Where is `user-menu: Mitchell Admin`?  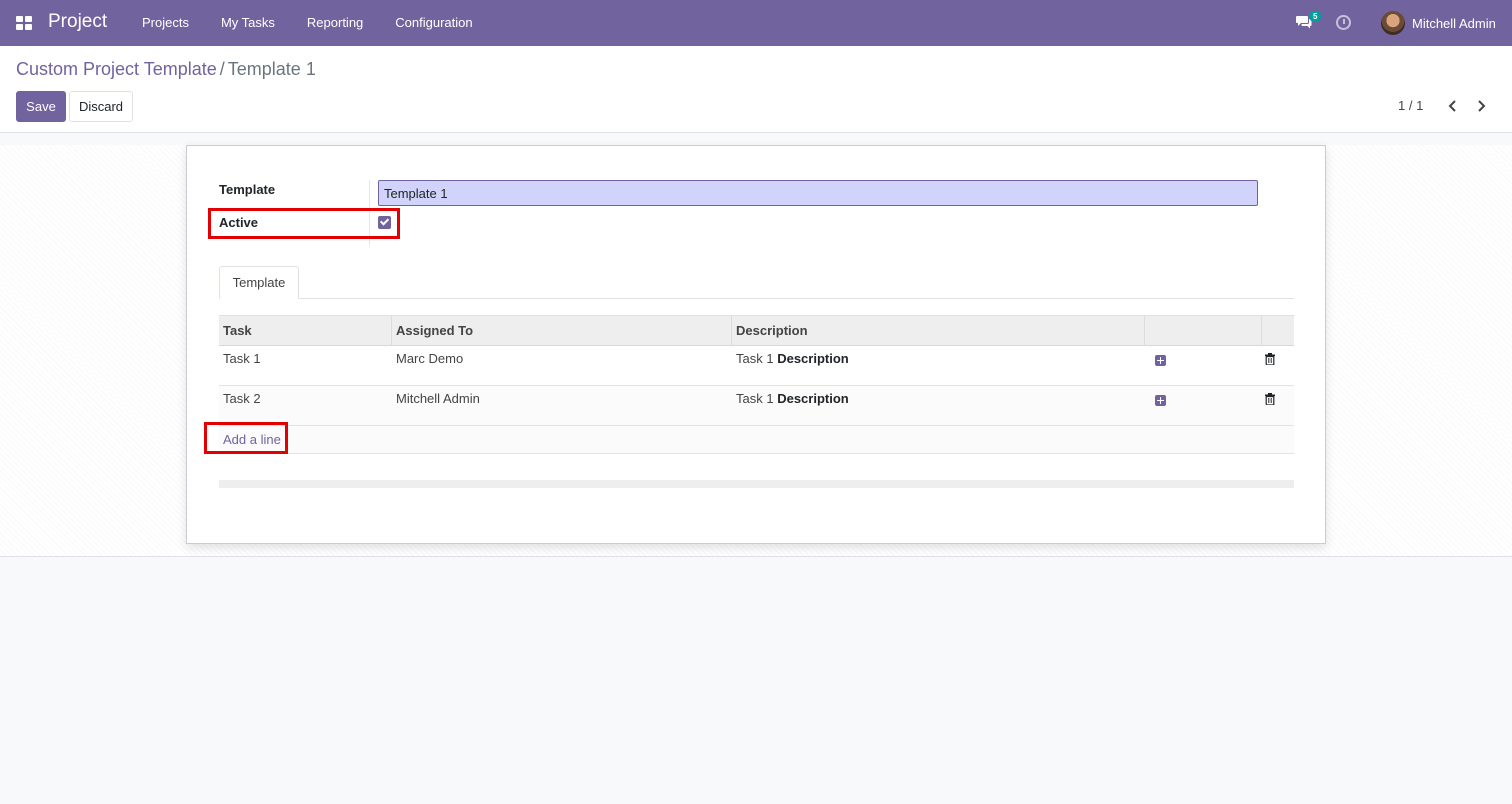 user-menu: Mitchell Admin is located at coordinates (1438, 23).